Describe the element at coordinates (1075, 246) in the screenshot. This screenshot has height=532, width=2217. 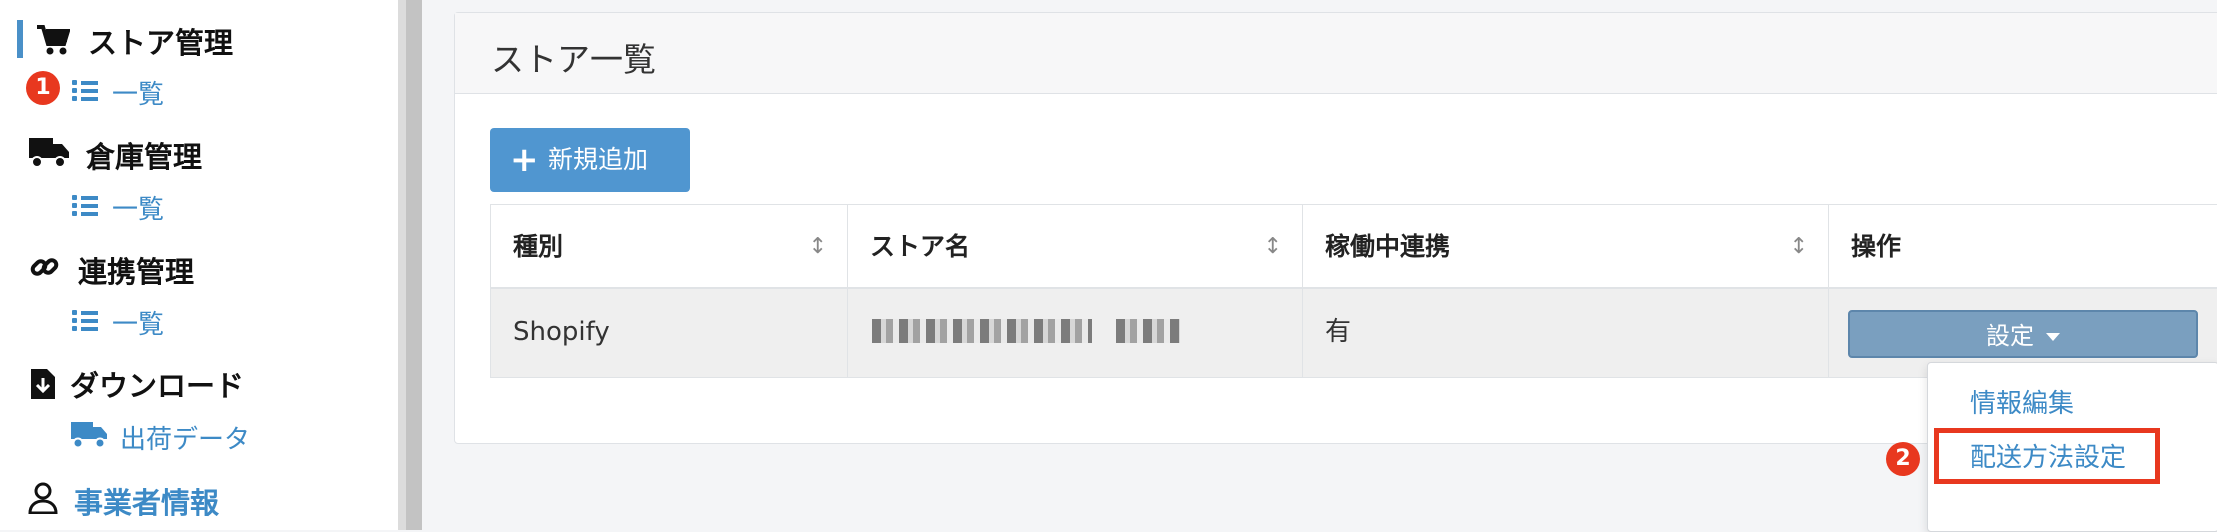
I see `column-header-store-name: ストア名 ↕` at that location.